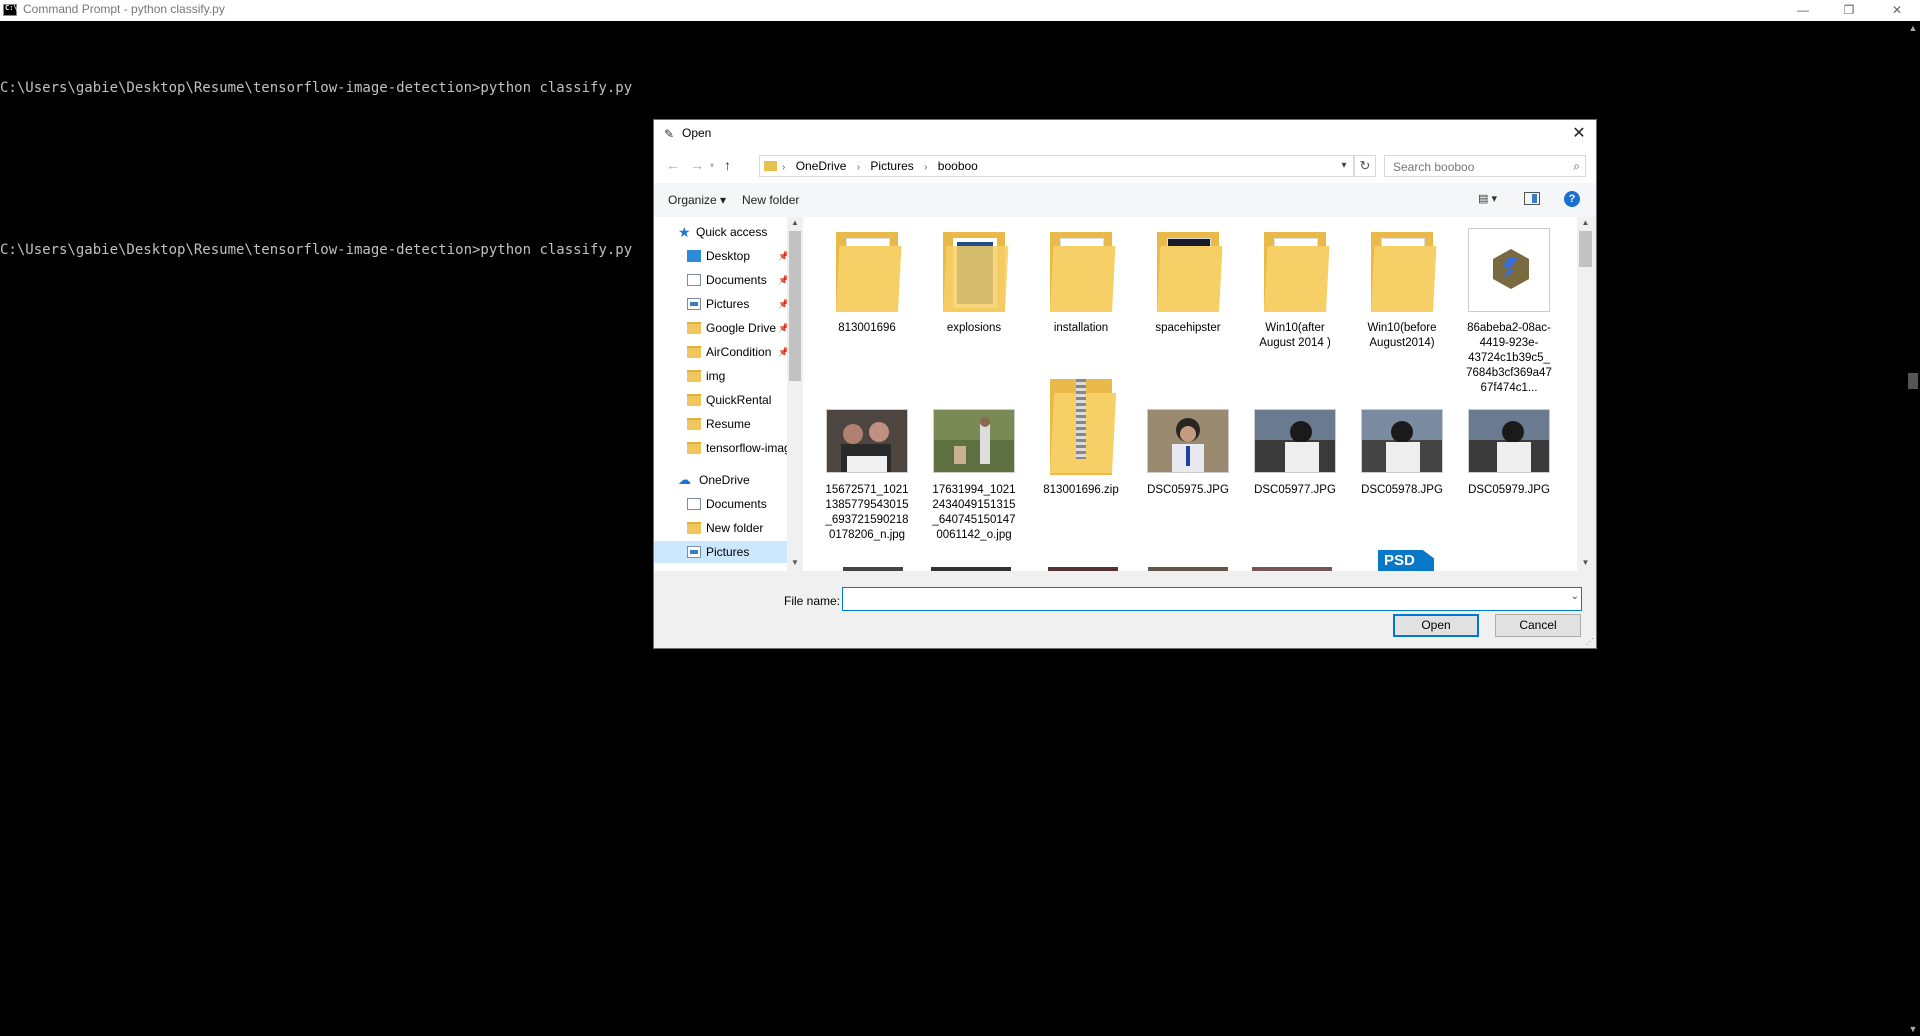 The width and height of the screenshot is (1920, 1036). Describe the element at coordinates (10, 10) in the screenshot. I see `cmd-app-icon` at that location.